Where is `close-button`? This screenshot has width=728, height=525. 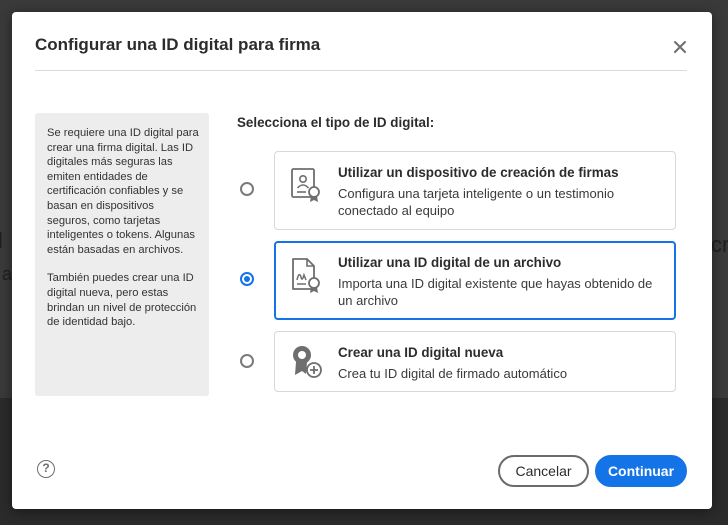 close-button is located at coordinates (680, 47).